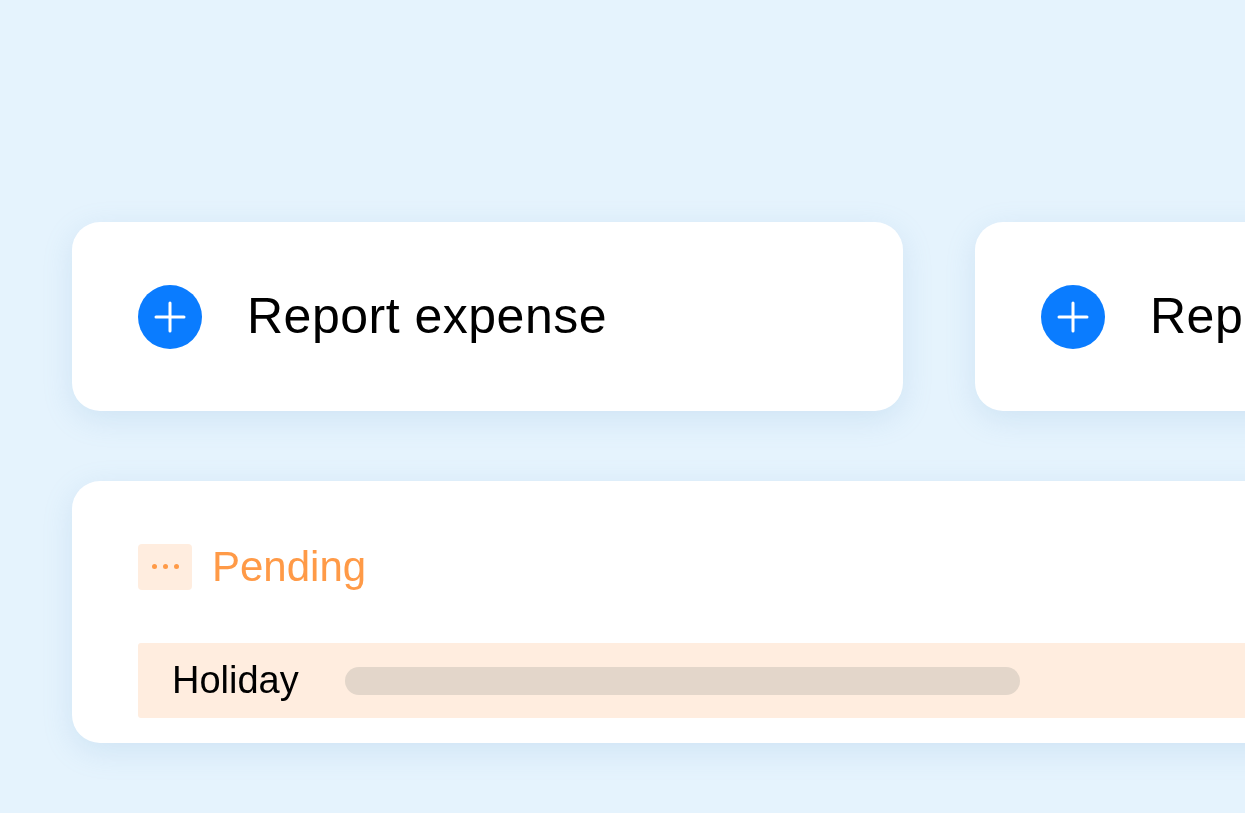 This screenshot has width=1245, height=813. Describe the element at coordinates (165, 566) in the screenshot. I see `more-icon` at that location.